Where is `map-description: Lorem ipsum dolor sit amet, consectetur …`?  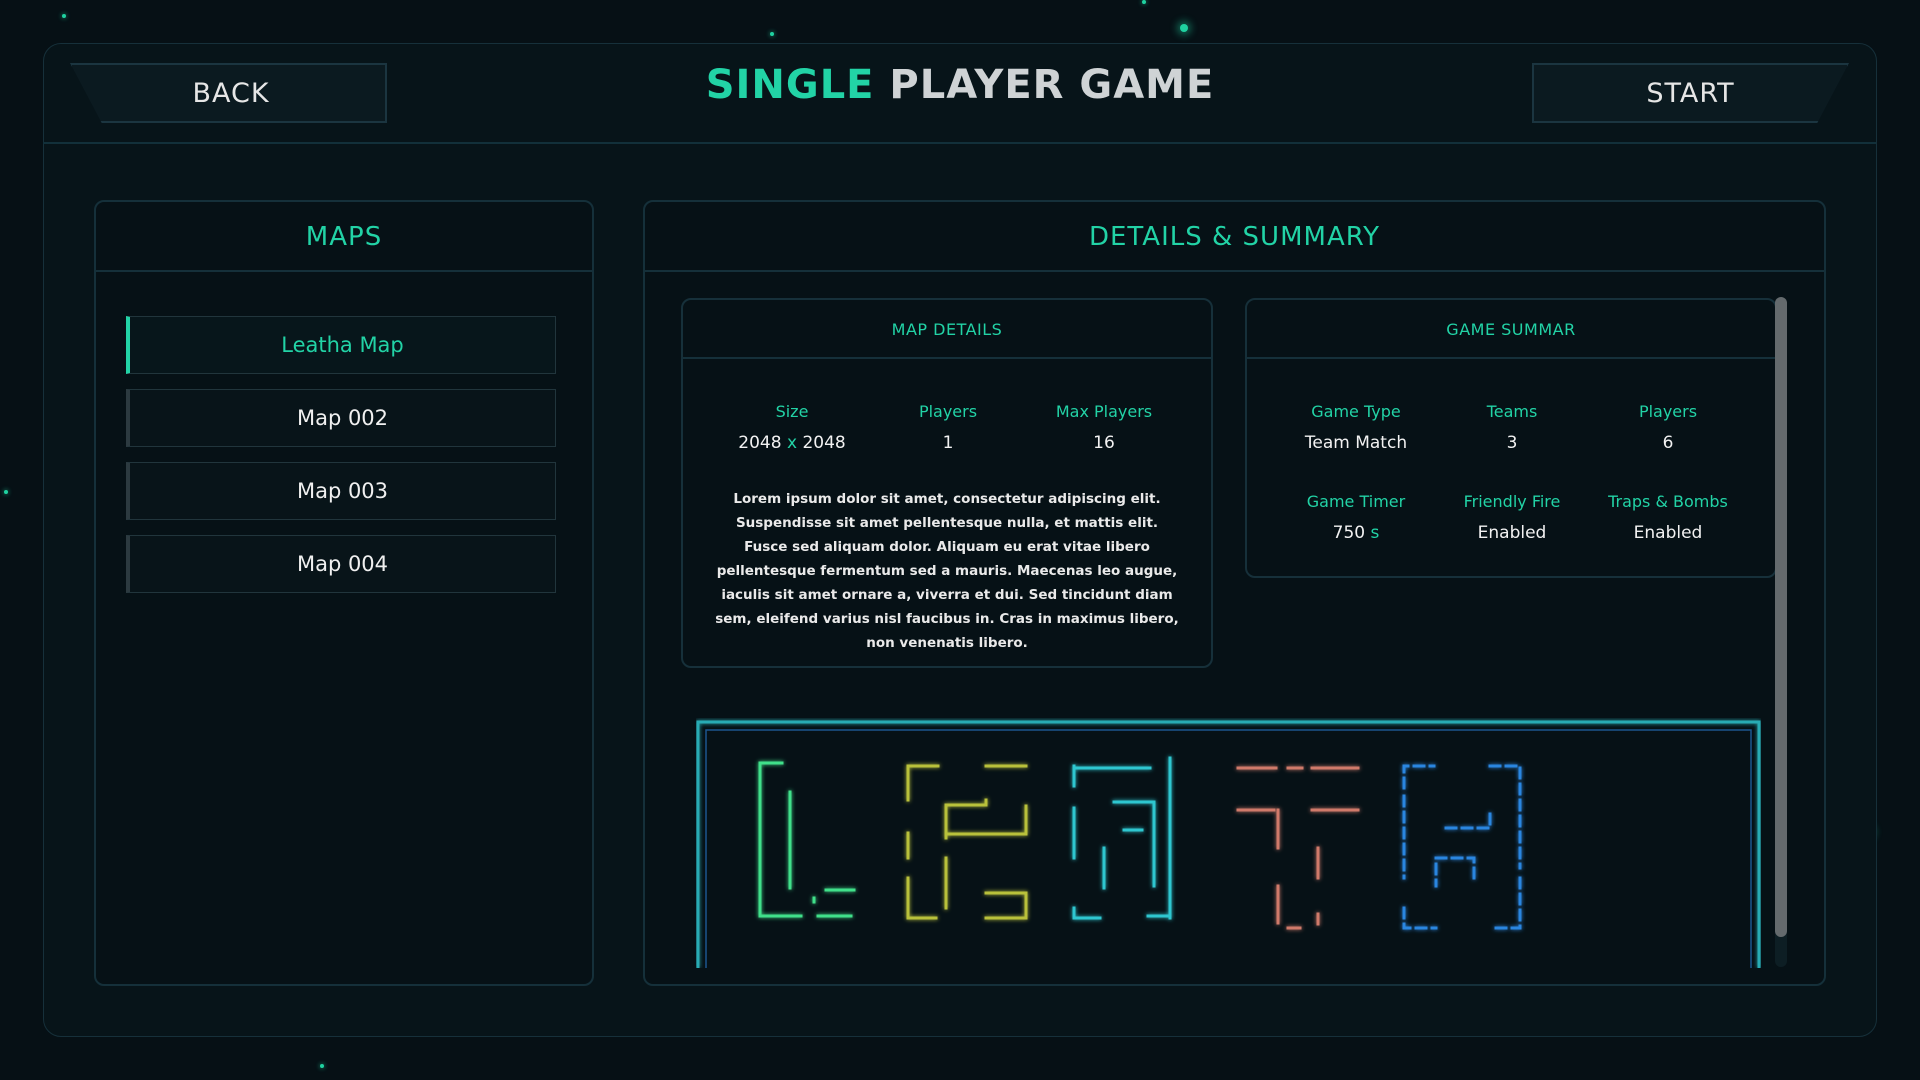 map-description: Lorem ipsum dolor sit amet, consectetur … is located at coordinates (947, 571).